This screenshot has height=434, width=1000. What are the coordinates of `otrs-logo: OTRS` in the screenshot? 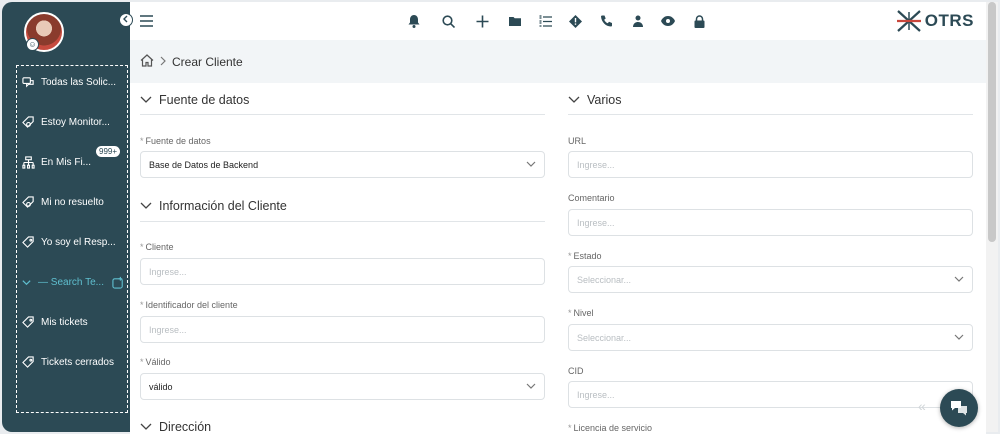 It's located at (935, 21).